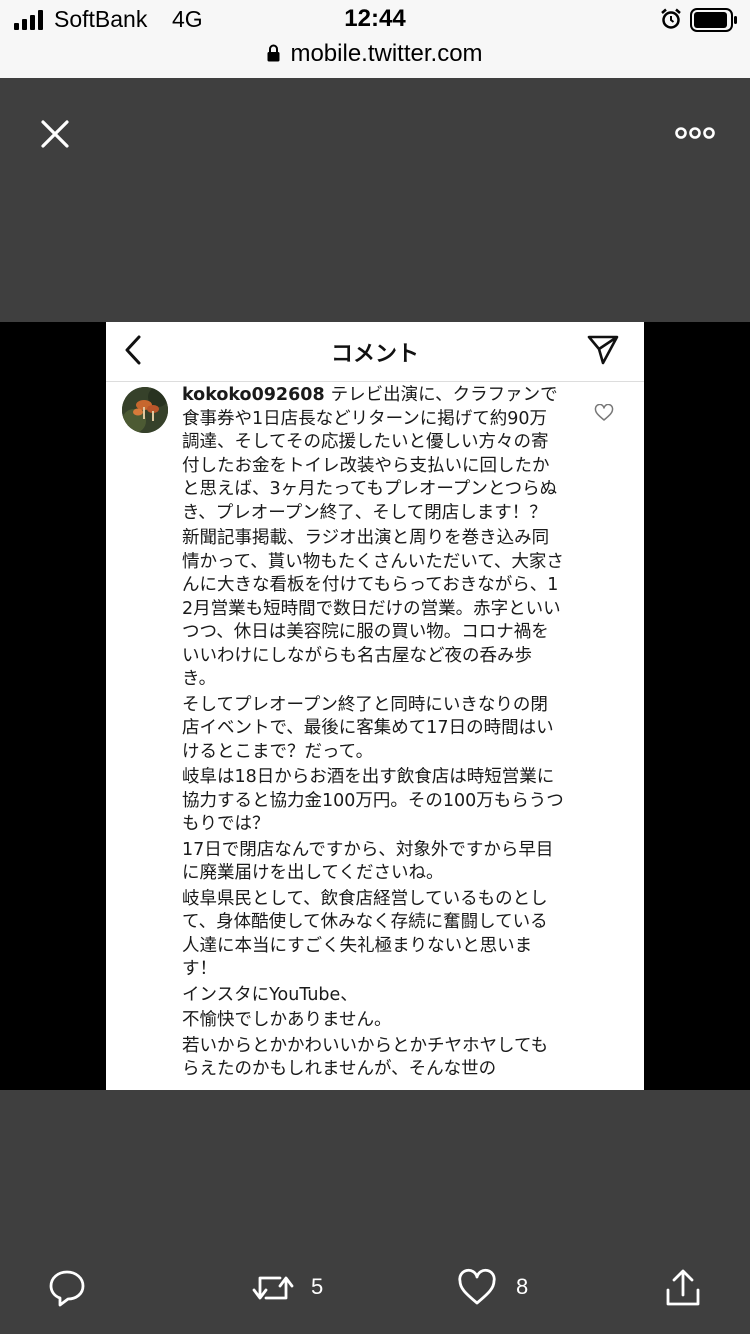 This screenshot has height=1334, width=750. What do you see at coordinates (375, 39) in the screenshot?
I see `status-bar: SoftBank 4G 12:44 mobile.twitter.com` at bounding box center [375, 39].